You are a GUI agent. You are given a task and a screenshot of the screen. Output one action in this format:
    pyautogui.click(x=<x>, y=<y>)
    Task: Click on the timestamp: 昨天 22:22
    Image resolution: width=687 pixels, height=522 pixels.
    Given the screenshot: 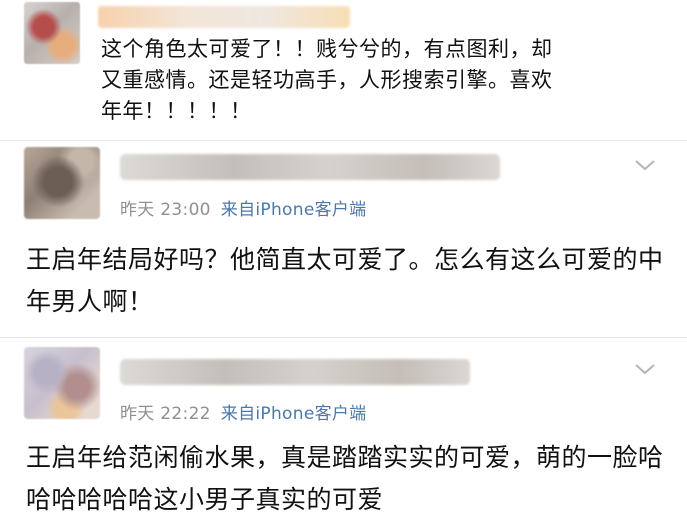 What is the action you would take?
    pyautogui.click(x=165, y=414)
    